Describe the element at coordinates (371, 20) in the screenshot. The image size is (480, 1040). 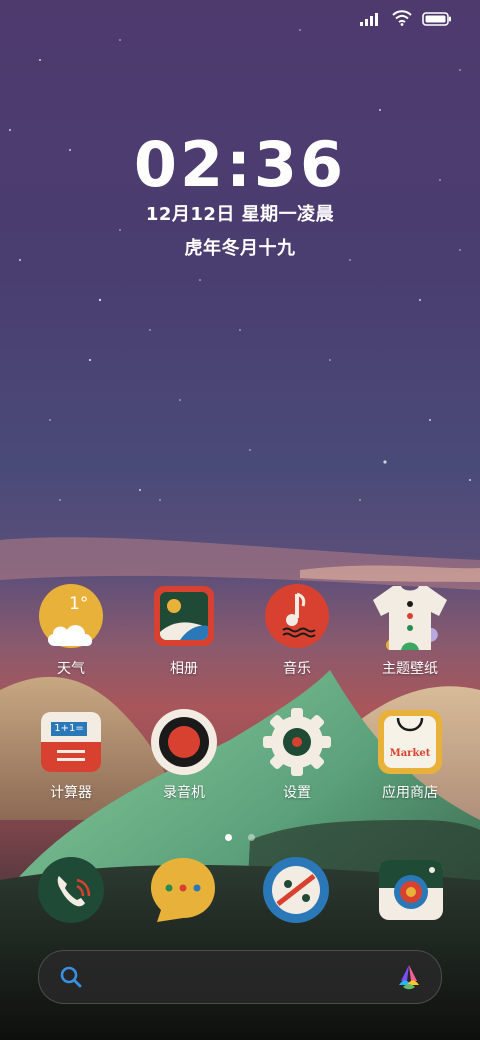
I see `signal-bars-icon` at that location.